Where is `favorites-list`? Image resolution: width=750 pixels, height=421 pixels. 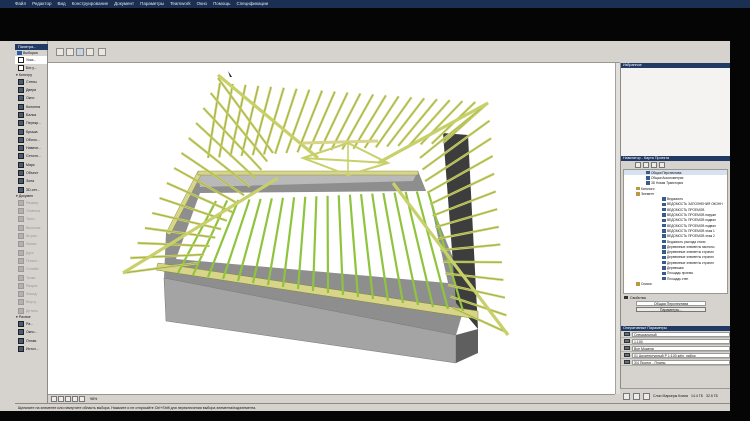 favorites-list is located at coordinates (675, 112).